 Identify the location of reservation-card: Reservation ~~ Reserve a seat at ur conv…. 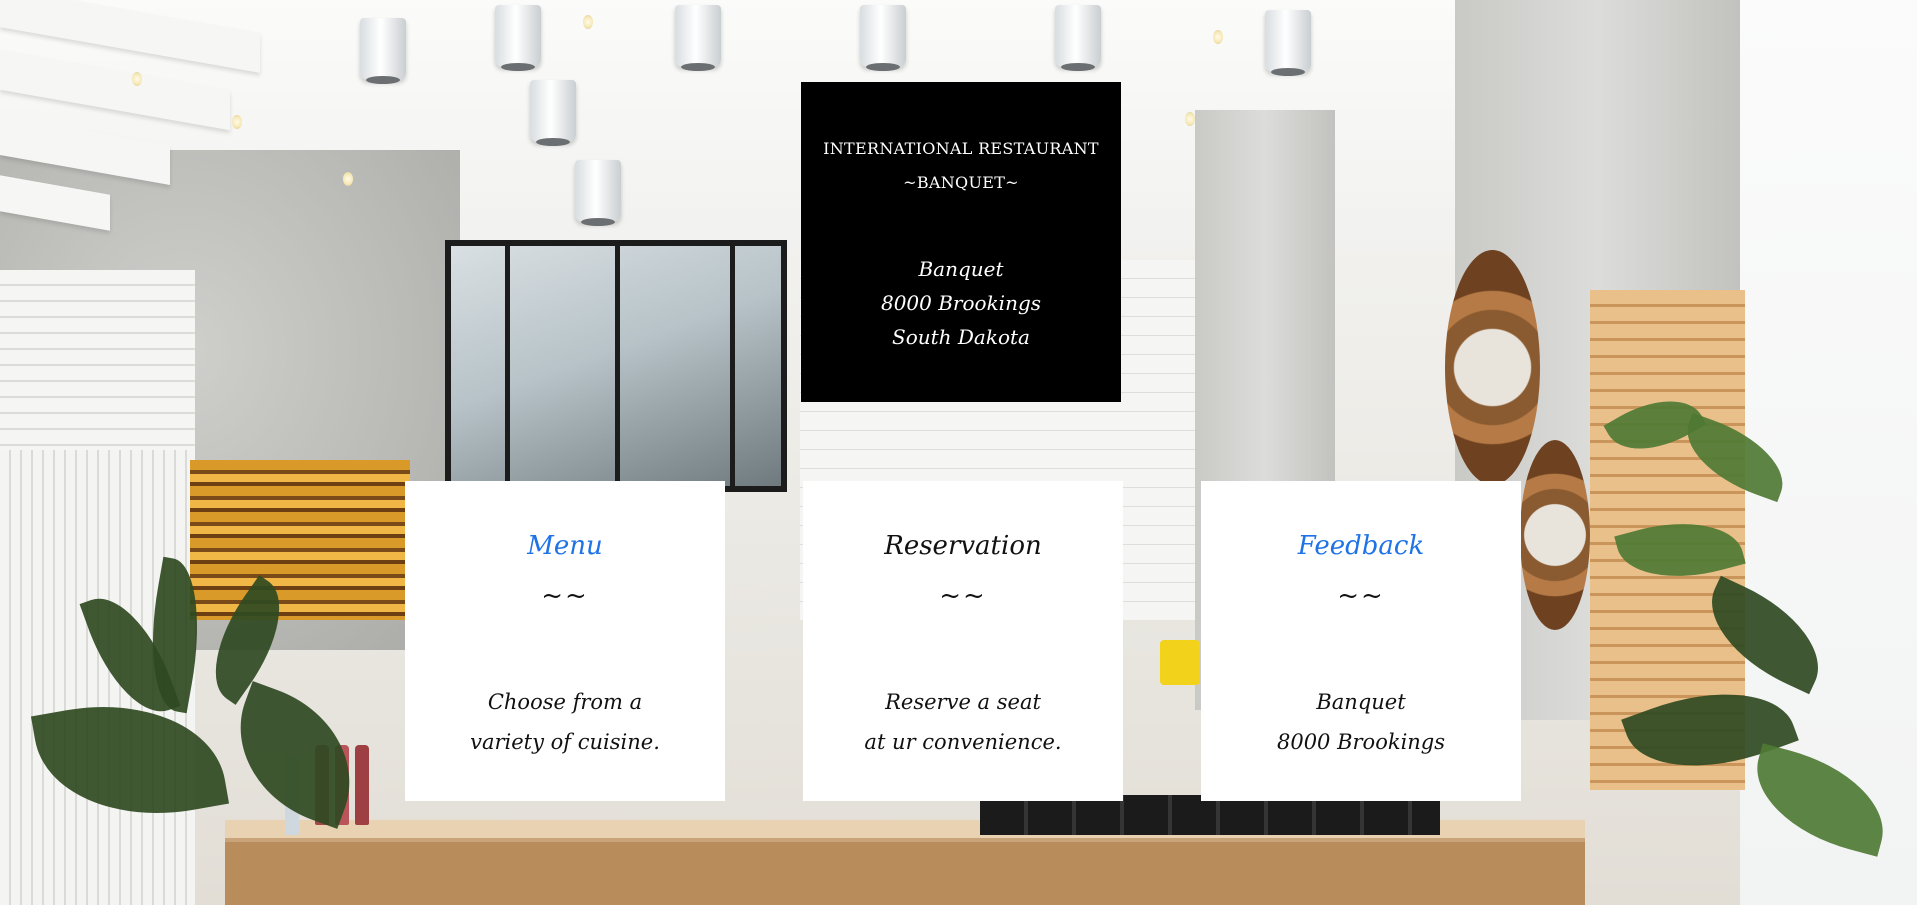
(963, 641).